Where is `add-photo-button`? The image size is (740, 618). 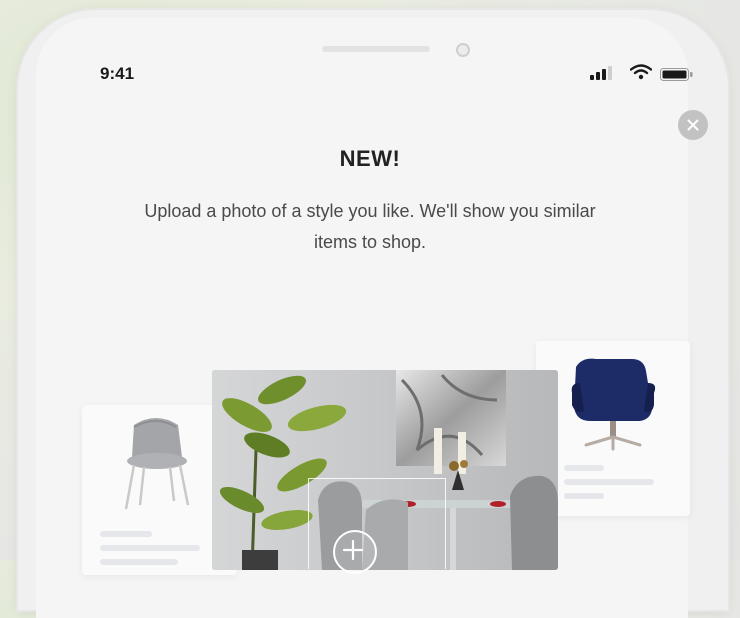 add-photo-button is located at coordinates (355, 552).